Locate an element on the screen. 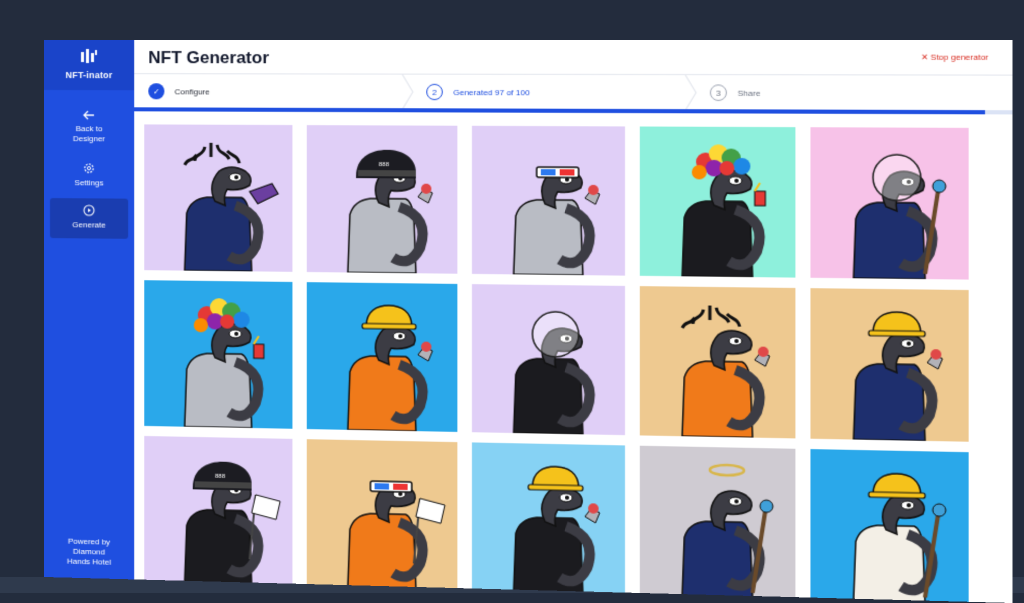  step-label: Configure is located at coordinates (192, 91).